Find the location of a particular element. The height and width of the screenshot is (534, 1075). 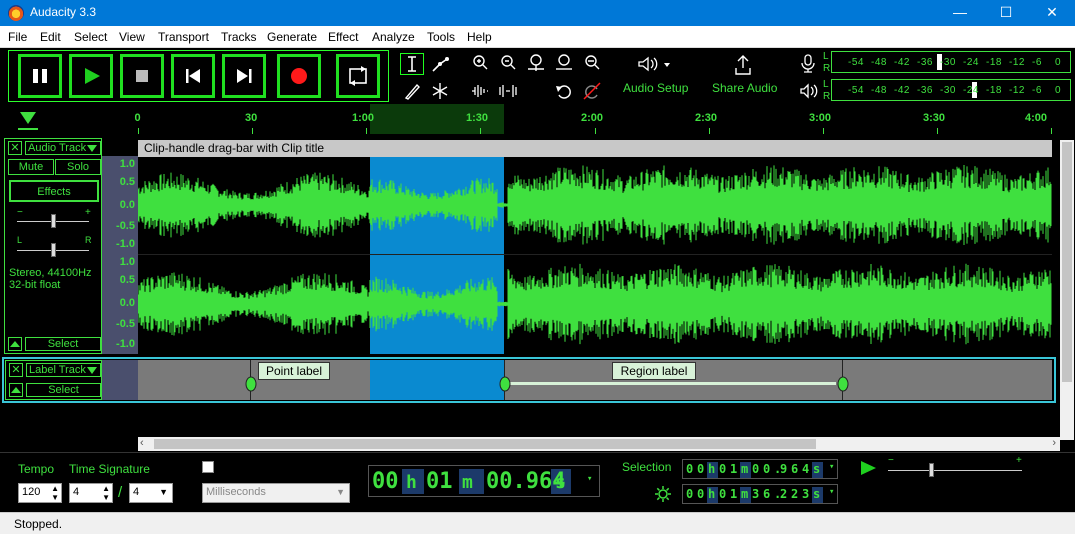

ts-numerator-input: 4 ▲ ▼ is located at coordinates (91, 493).